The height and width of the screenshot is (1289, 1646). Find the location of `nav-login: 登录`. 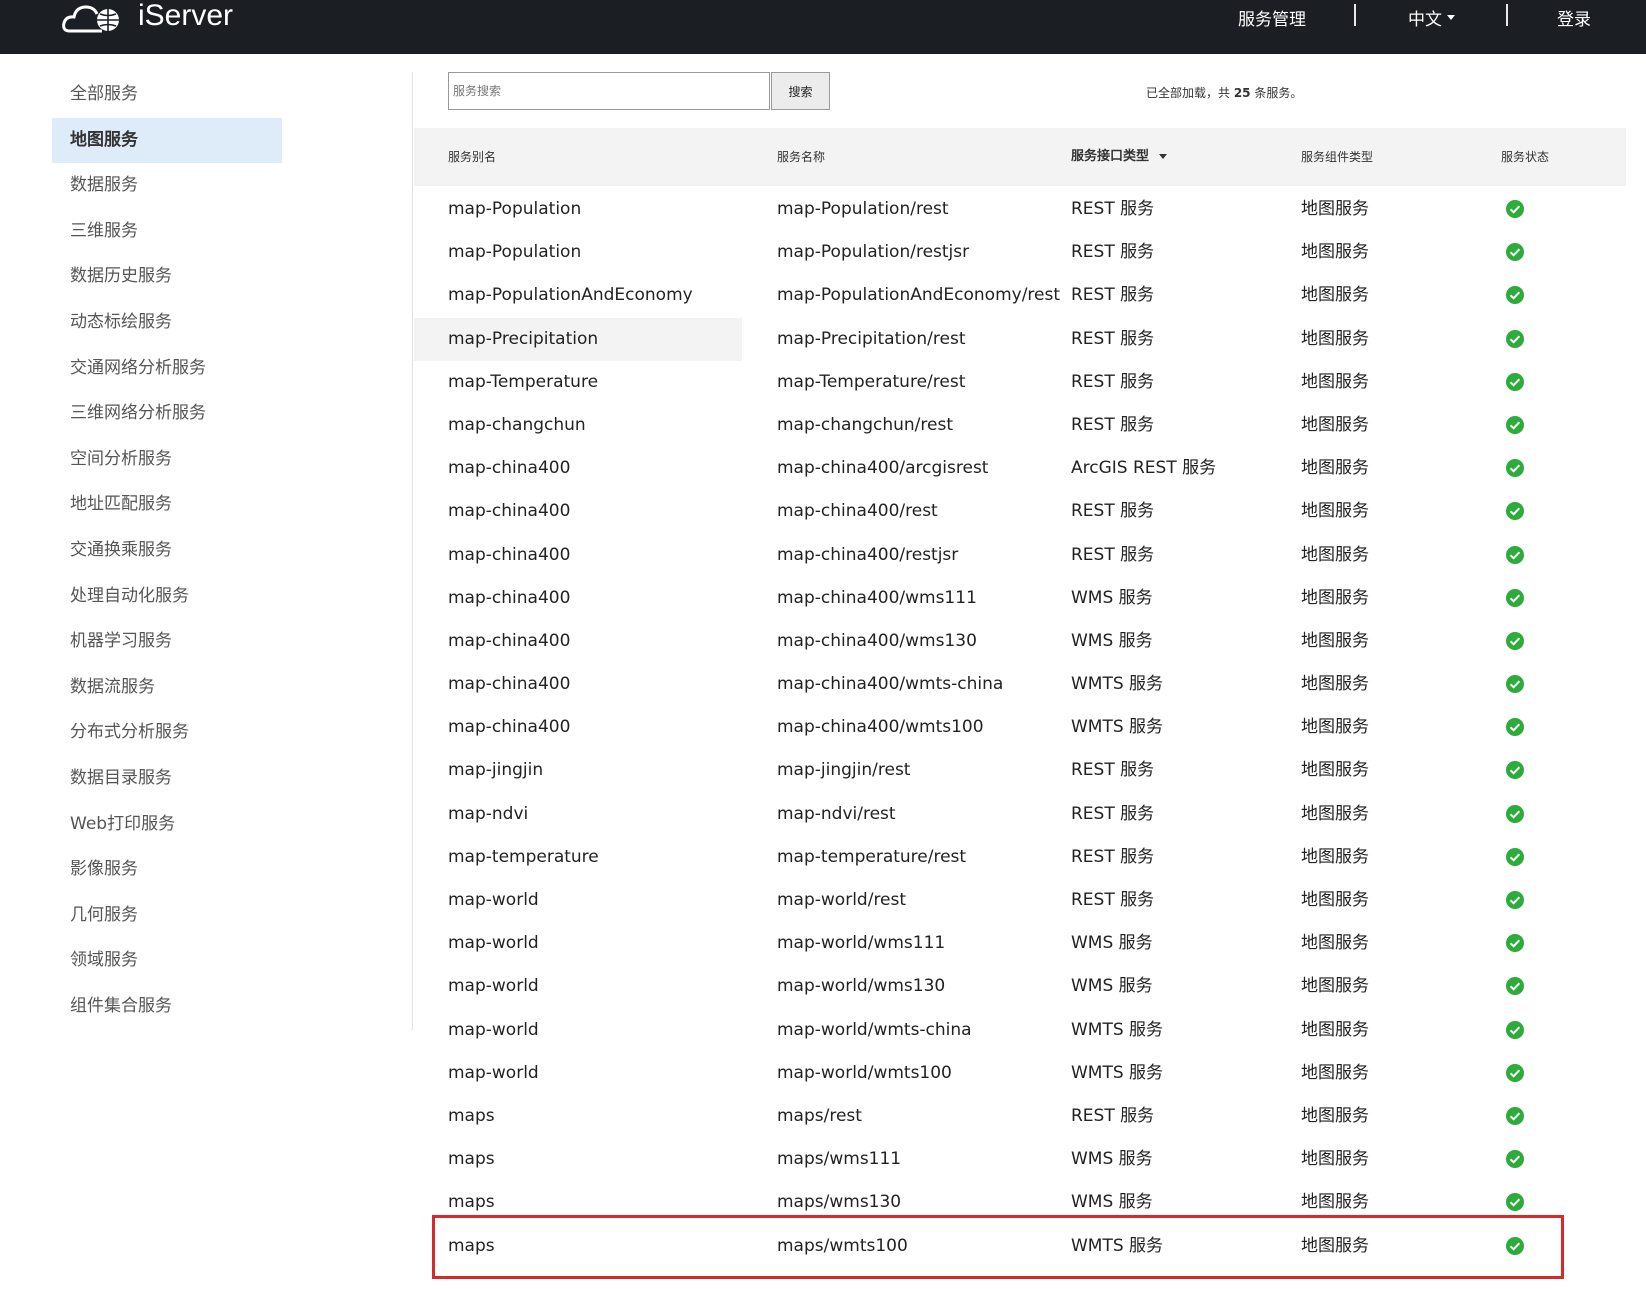

nav-login: 登录 is located at coordinates (1574, 17).